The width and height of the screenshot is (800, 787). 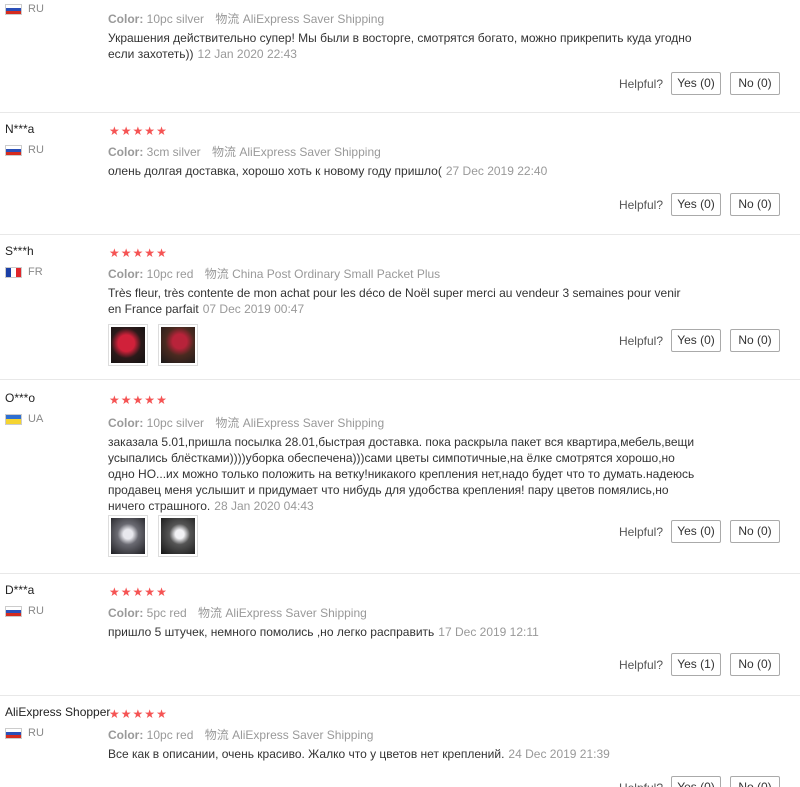 I want to click on review-date: 17 Dec 2019 12:11, so click(x=488, y=632).